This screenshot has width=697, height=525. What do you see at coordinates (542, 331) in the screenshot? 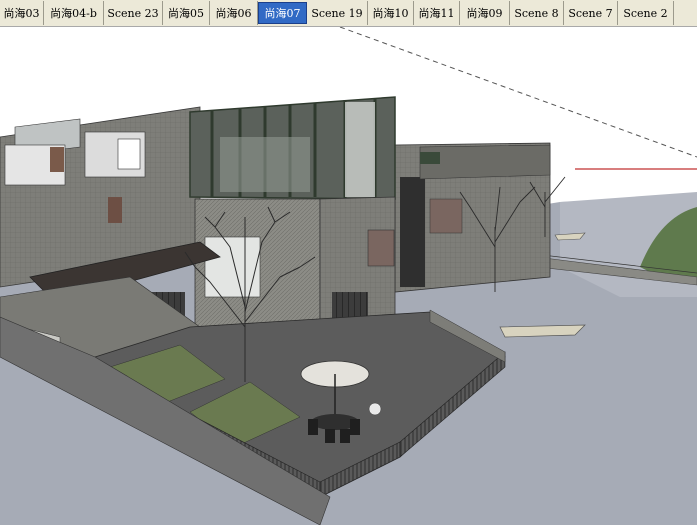
I see `boat-near` at bounding box center [542, 331].